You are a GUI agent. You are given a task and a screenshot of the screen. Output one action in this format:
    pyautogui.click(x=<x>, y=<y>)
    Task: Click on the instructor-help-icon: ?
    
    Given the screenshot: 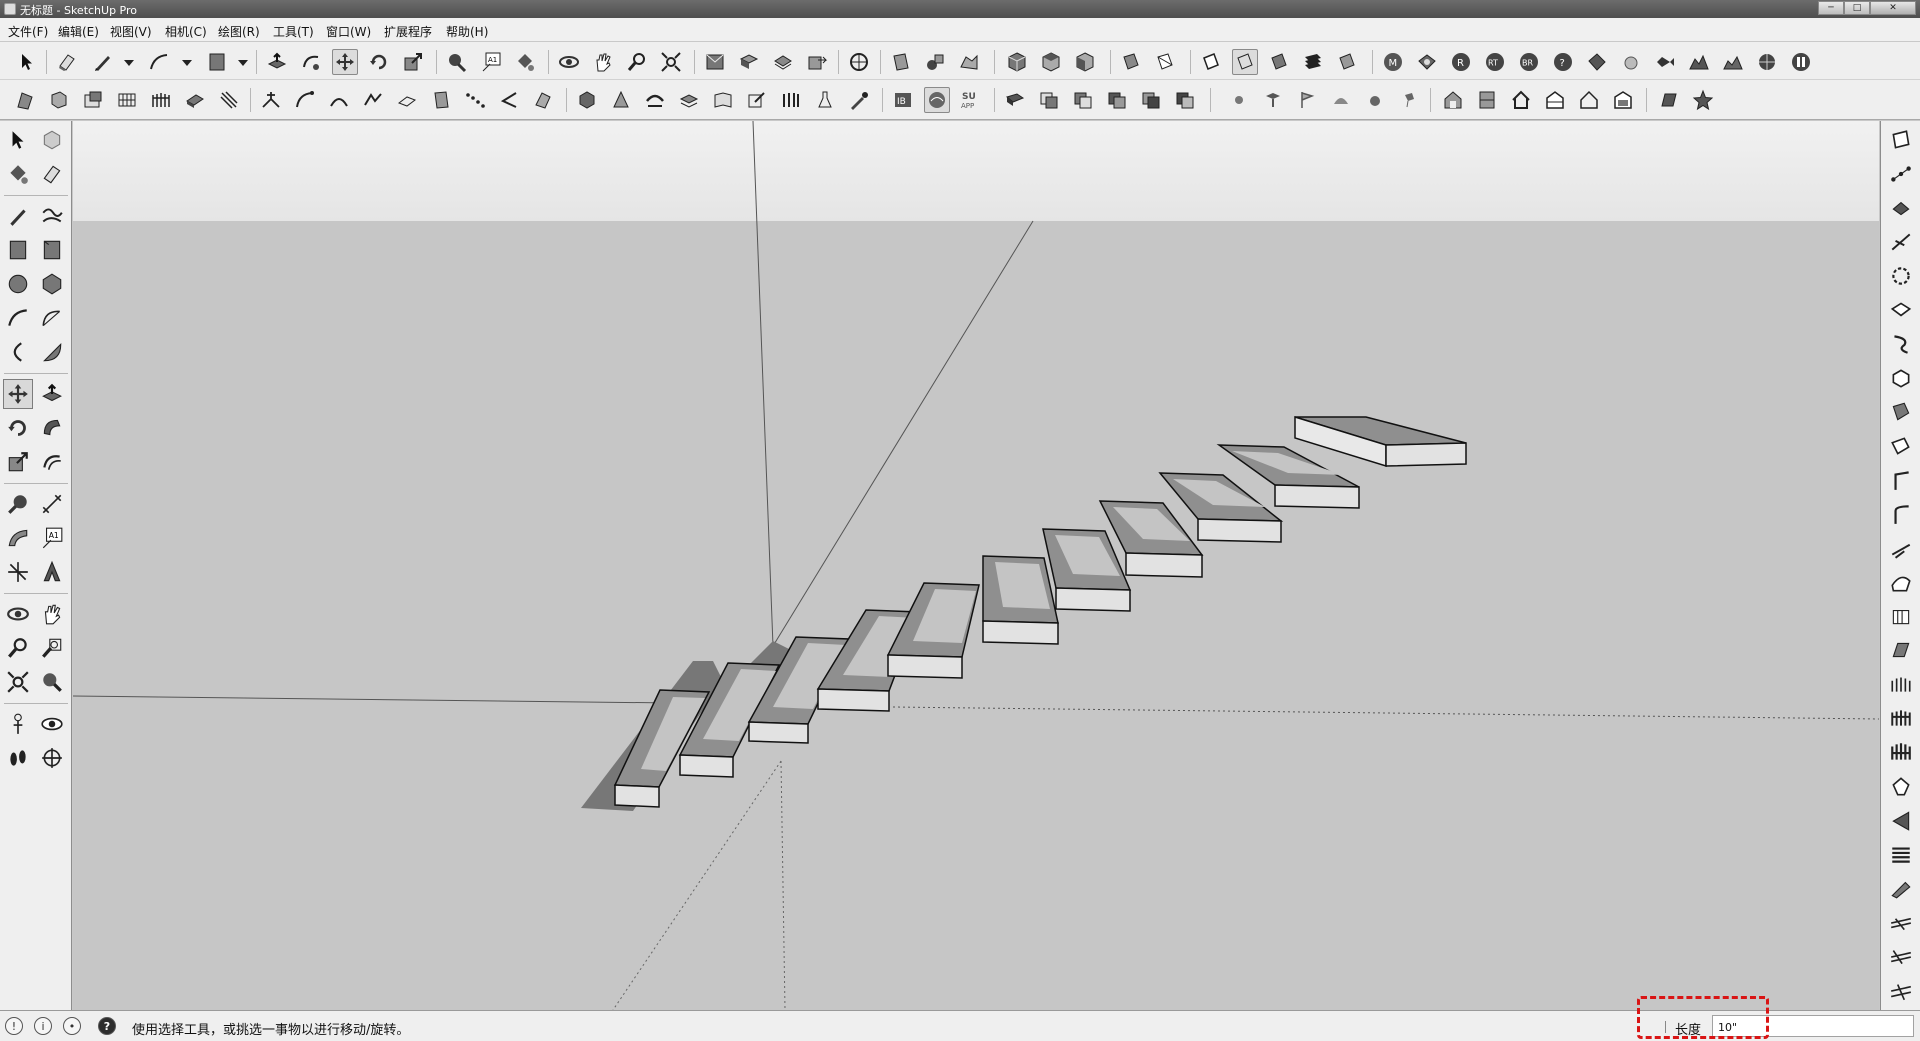 What is the action you would take?
    pyautogui.click(x=107, y=1026)
    